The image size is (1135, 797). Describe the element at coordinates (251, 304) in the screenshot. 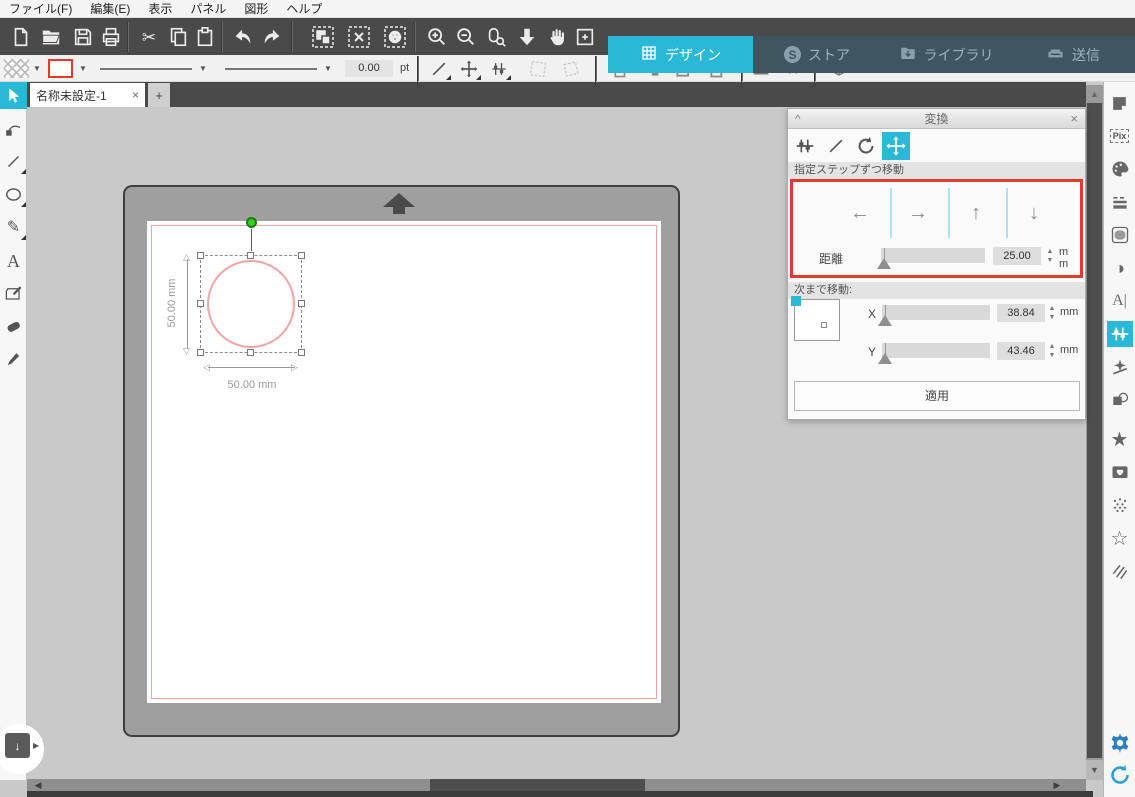

I see `selection-bounding-box` at that location.